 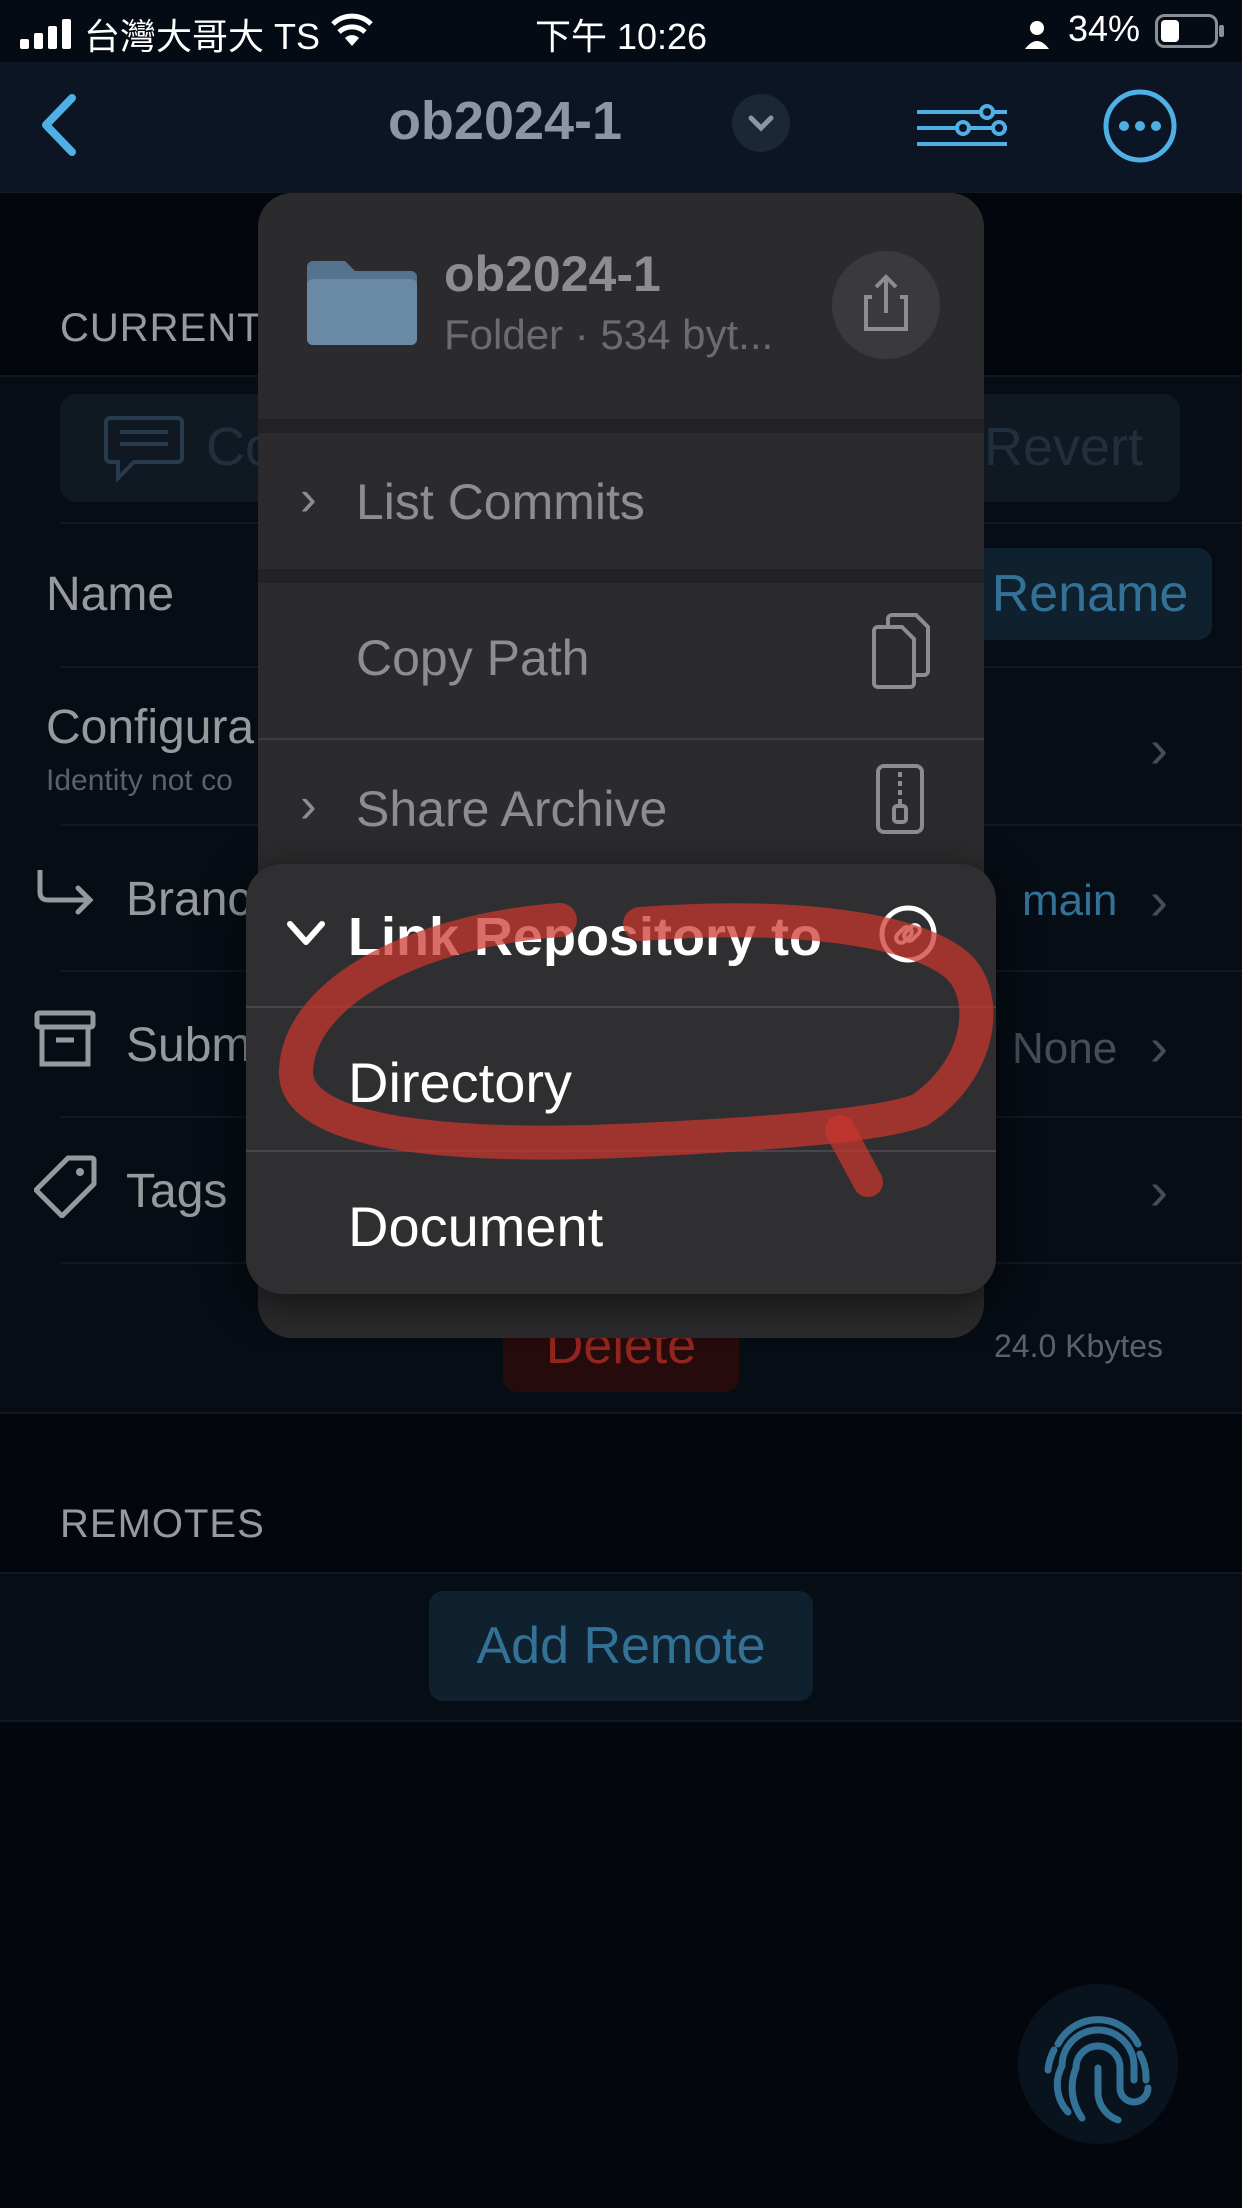 What do you see at coordinates (1104, 28) in the screenshot?
I see `battery-percent: 34%` at bounding box center [1104, 28].